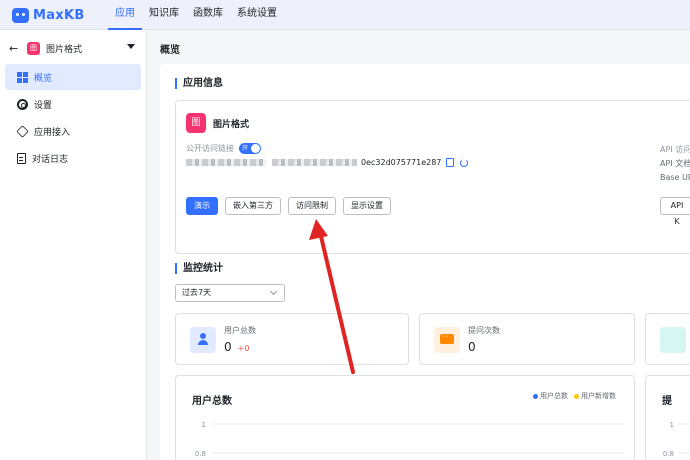 The height and width of the screenshot is (460, 690). What do you see at coordinates (401, 162) in the screenshot?
I see `public-link-text: 0ec32d075771e287` at bounding box center [401, 162].